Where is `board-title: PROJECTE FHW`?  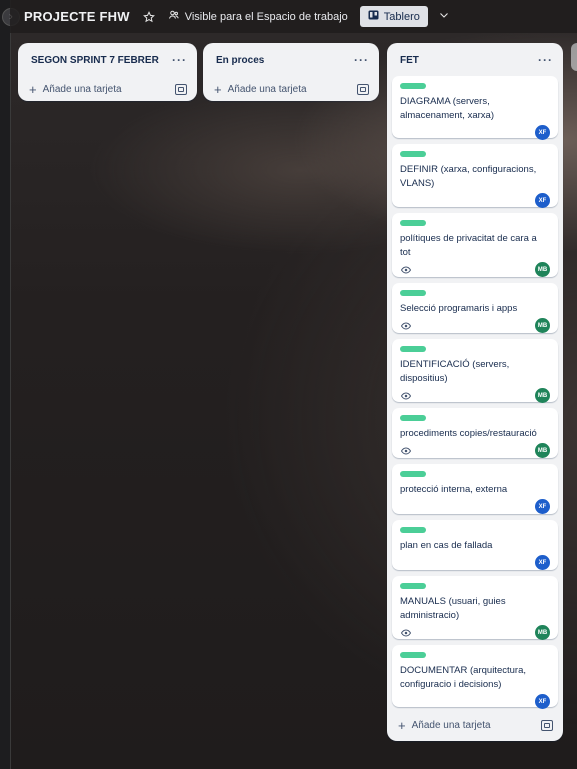 board-title: PROJECTE FHW is located at coordinates (77, 16).